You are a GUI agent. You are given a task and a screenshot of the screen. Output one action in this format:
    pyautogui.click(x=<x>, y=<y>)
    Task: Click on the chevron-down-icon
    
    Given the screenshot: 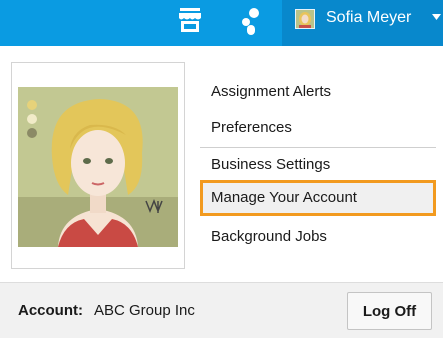 What is the action you would take?
    pyautogui.click(x=436, y=17)
    